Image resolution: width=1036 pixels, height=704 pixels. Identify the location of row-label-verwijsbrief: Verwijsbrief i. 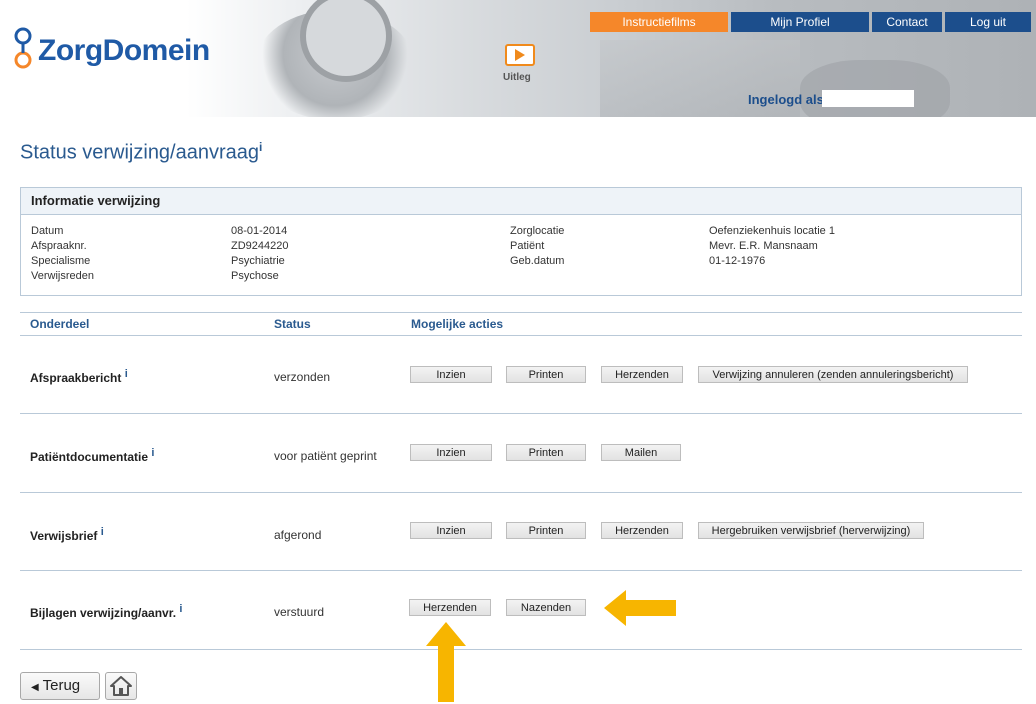
(67, 534).